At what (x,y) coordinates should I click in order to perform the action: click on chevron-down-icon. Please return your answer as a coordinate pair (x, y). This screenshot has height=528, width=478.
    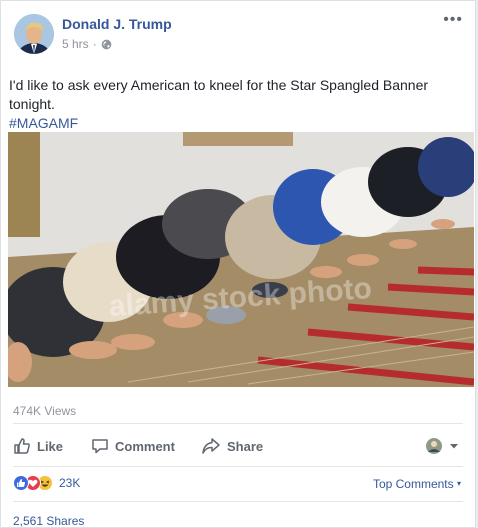
    Looking at the image, I should click on (454, 446).